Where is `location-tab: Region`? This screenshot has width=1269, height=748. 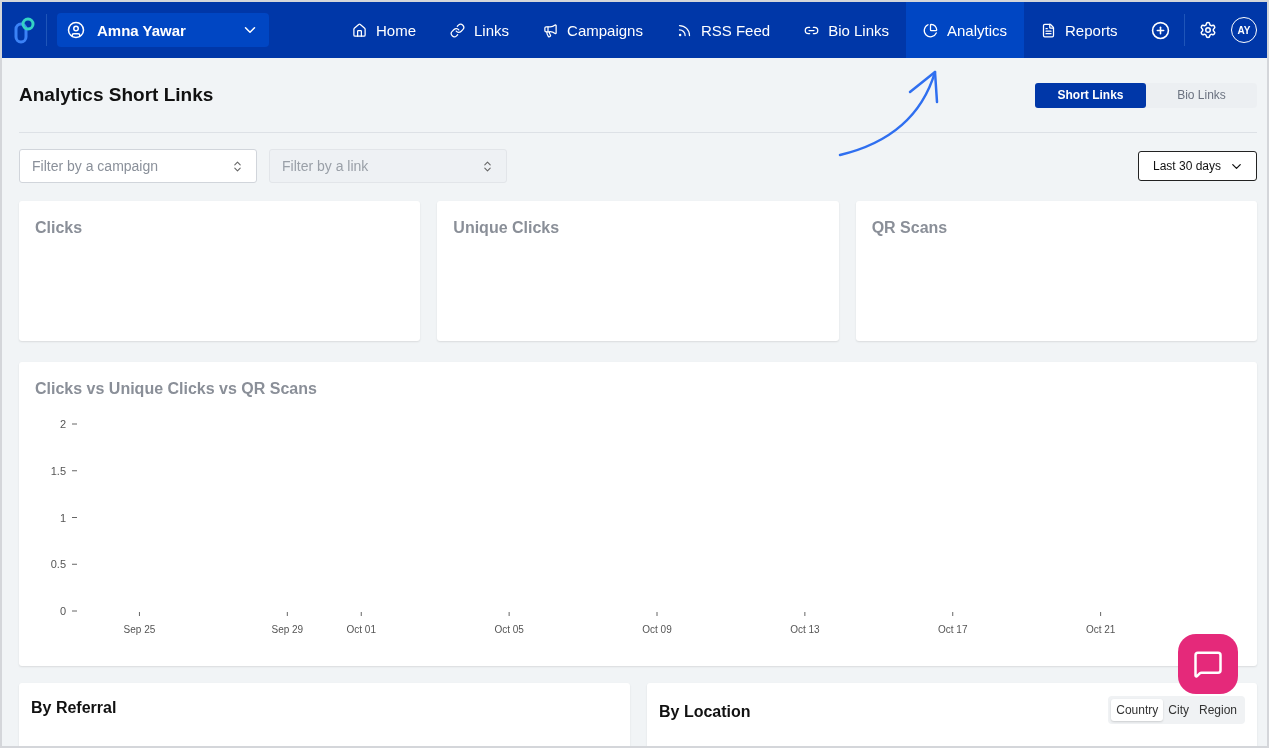
location-tab: Region is located at coordinates (1217, 710).